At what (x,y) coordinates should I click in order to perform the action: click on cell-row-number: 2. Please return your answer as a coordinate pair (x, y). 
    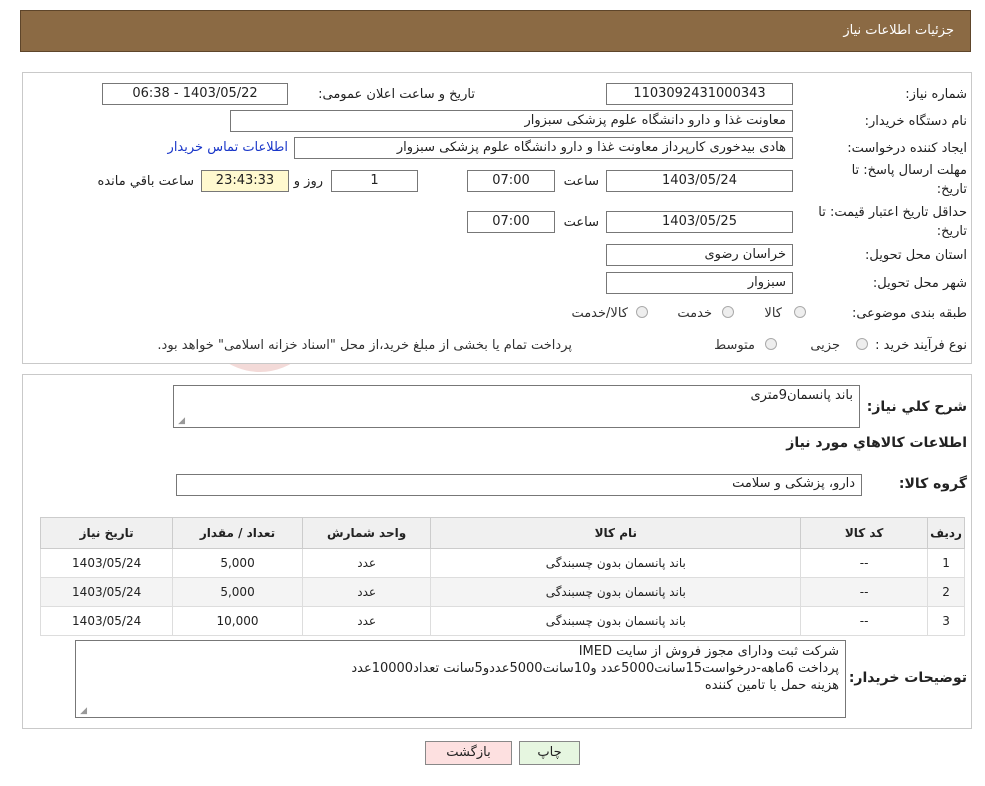
    Looking at the image, I should click on (946, 592).